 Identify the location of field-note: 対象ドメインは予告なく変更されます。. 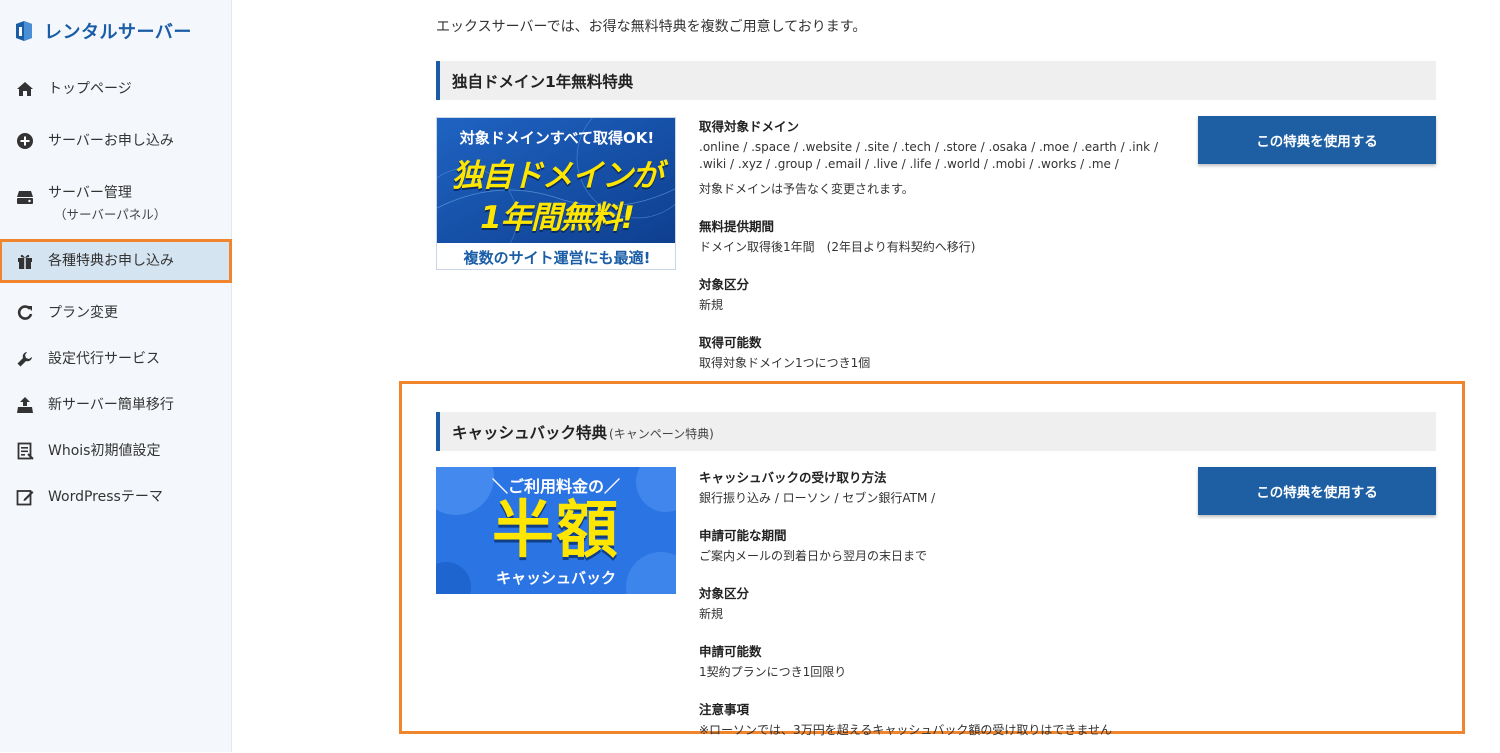
(806, 189).